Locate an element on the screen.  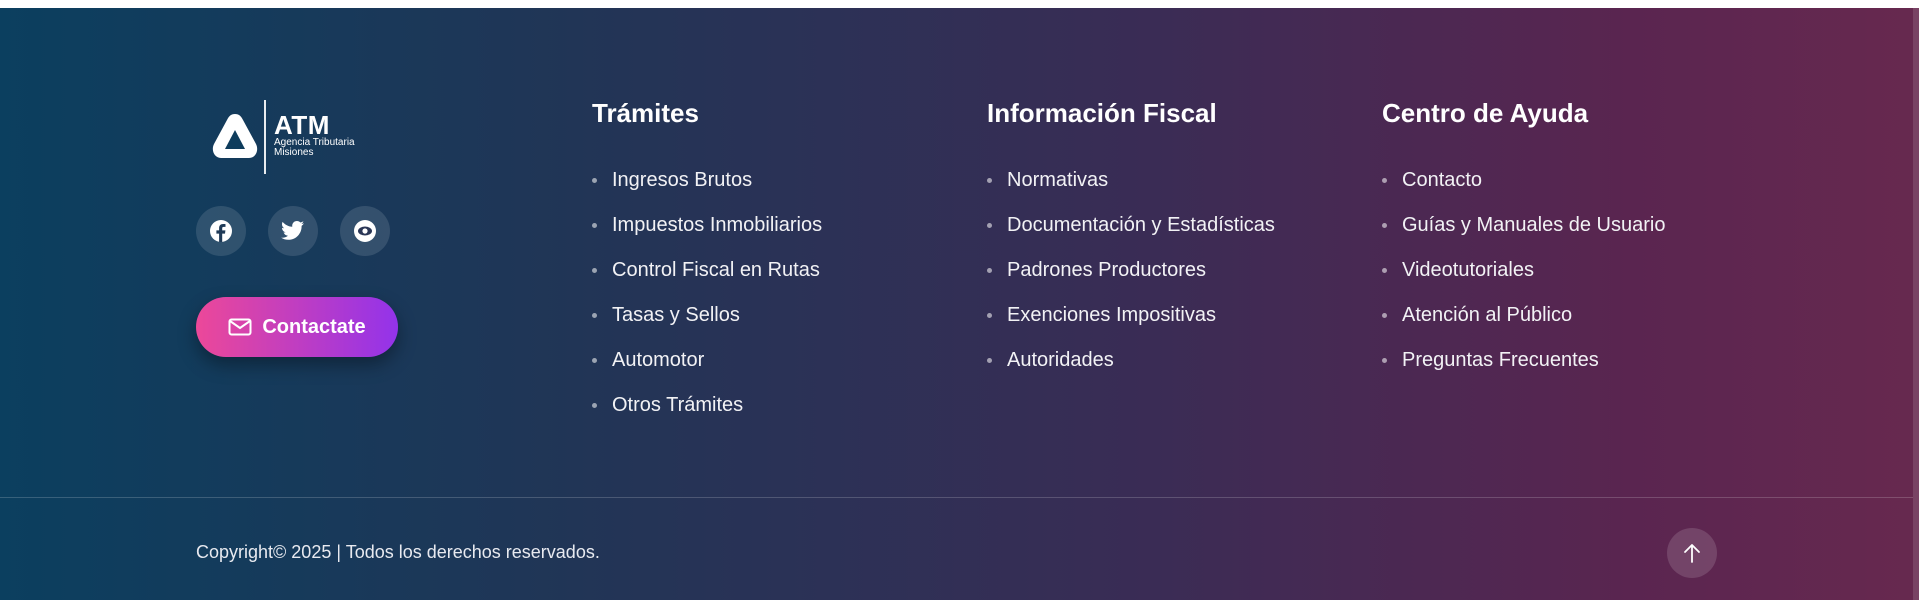
footer-divider is located at coordinates (956, 497).